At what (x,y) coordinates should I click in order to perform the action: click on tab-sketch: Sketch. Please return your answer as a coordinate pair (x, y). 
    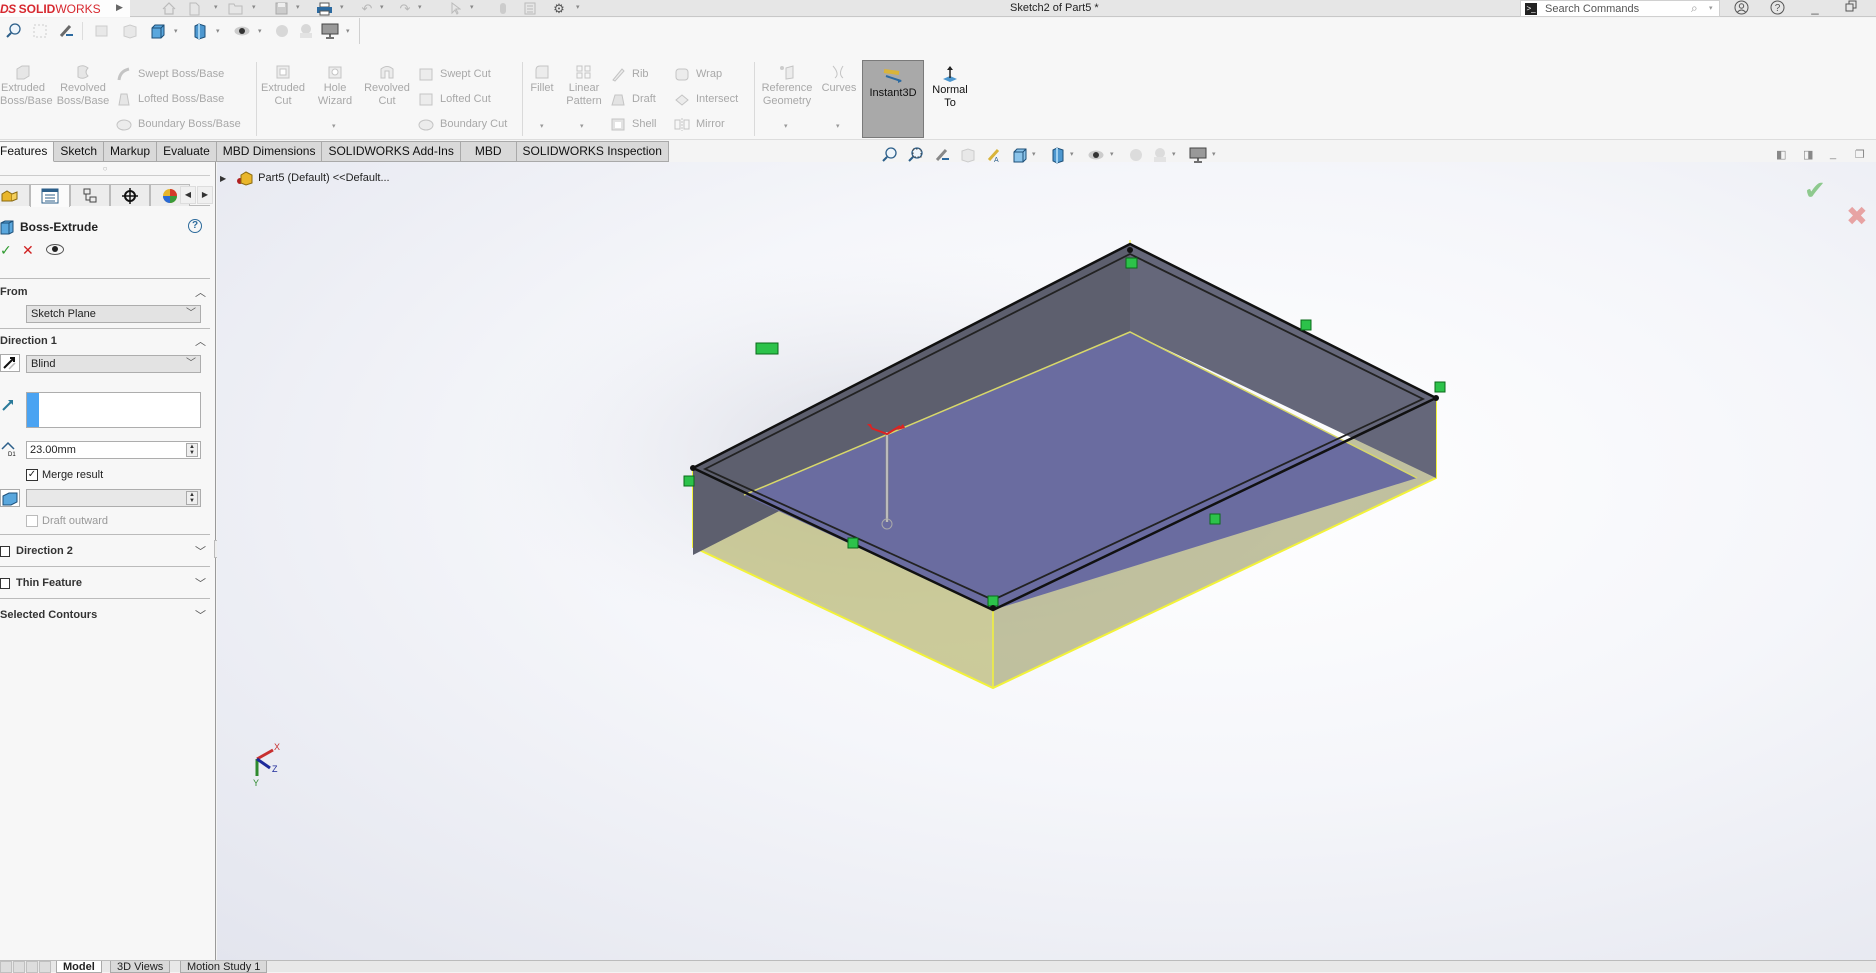
    Looking at the image, I should click on (79, 151).